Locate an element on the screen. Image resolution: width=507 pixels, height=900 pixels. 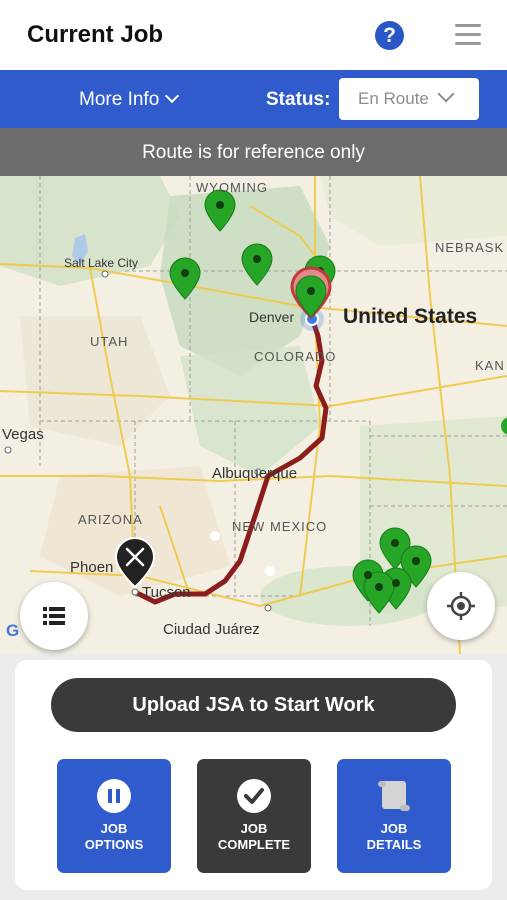
my-location-button is located at coordinates (461, 606).